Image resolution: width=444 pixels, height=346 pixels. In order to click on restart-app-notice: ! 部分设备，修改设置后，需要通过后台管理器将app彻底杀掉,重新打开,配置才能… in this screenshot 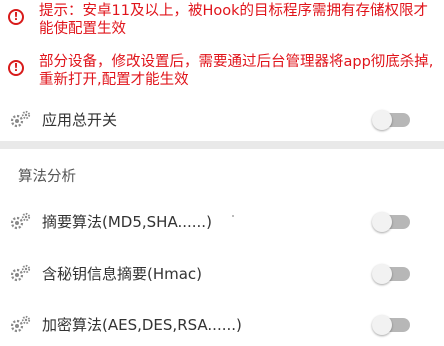, I will do `click(222, 71)`.